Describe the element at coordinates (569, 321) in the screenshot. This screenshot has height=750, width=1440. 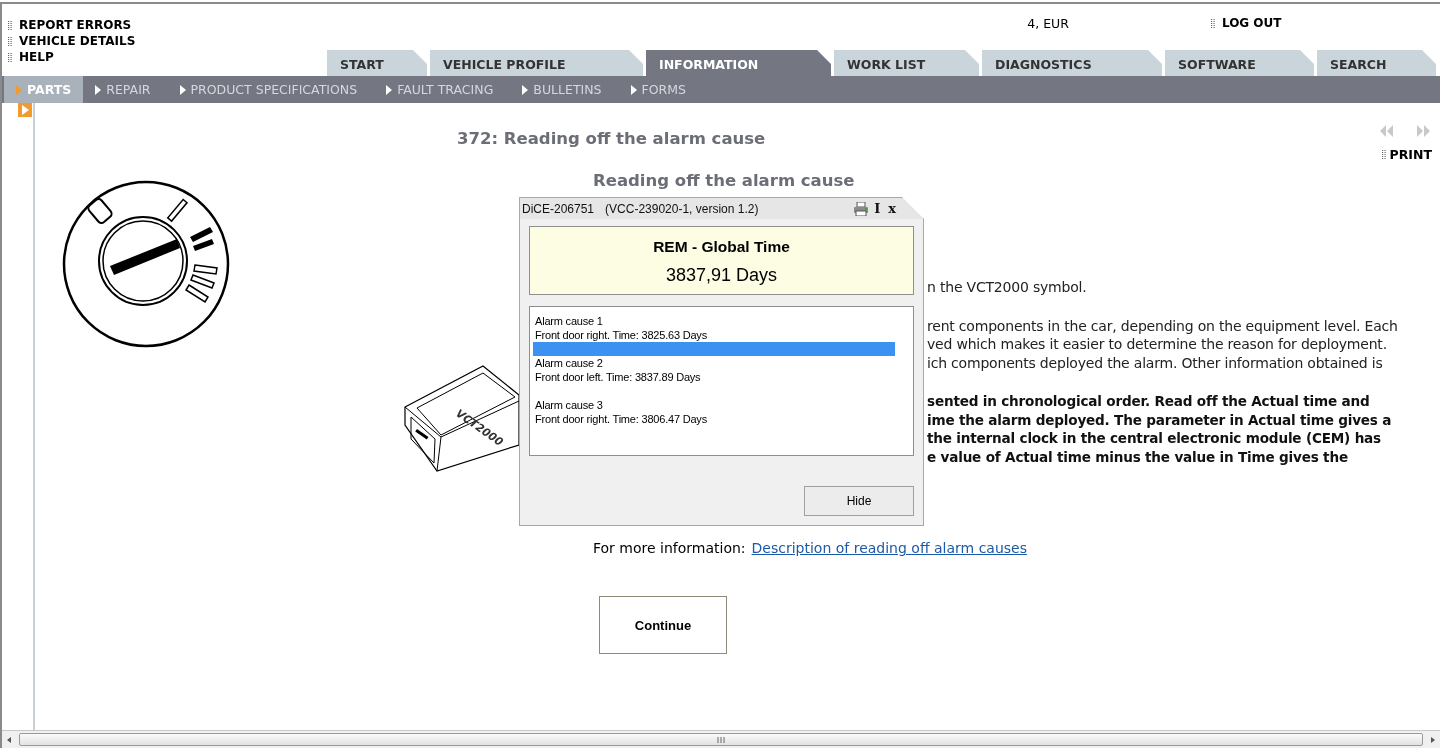
I see `row-title: Alarm cause 1` at that location.